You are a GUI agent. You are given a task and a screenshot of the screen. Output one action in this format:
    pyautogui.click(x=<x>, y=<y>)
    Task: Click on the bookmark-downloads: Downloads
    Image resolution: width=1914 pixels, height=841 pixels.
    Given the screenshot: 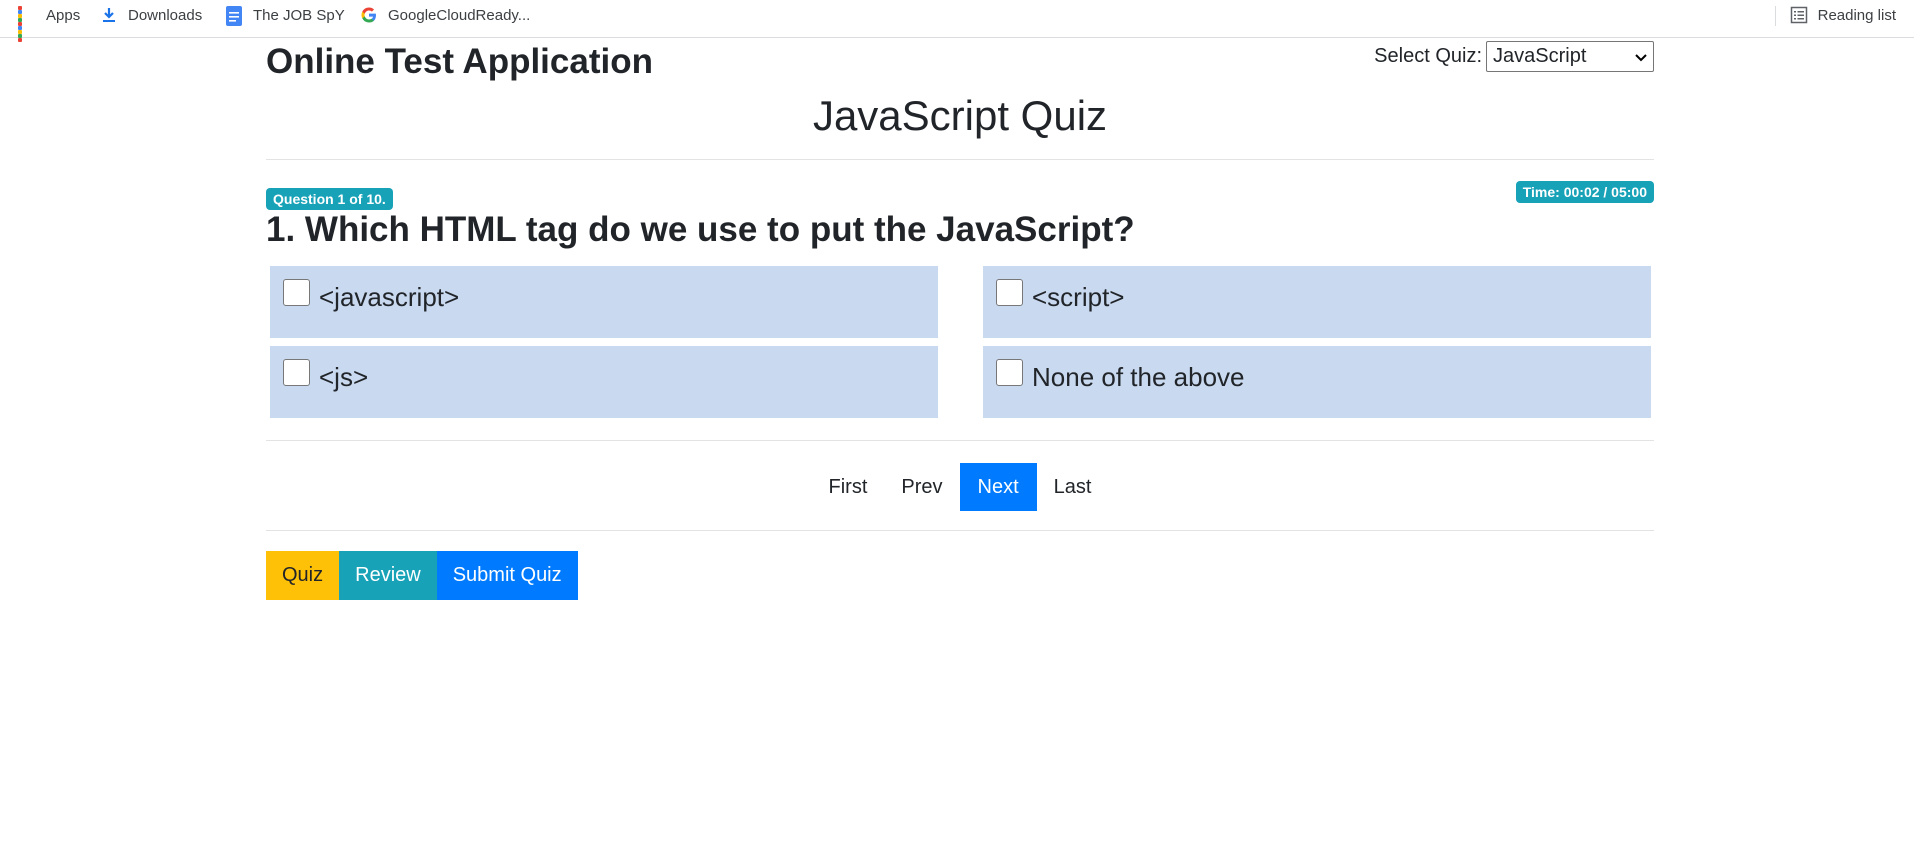 What is the action you would take?
    pyautogui.click(x=151, y=15)
    